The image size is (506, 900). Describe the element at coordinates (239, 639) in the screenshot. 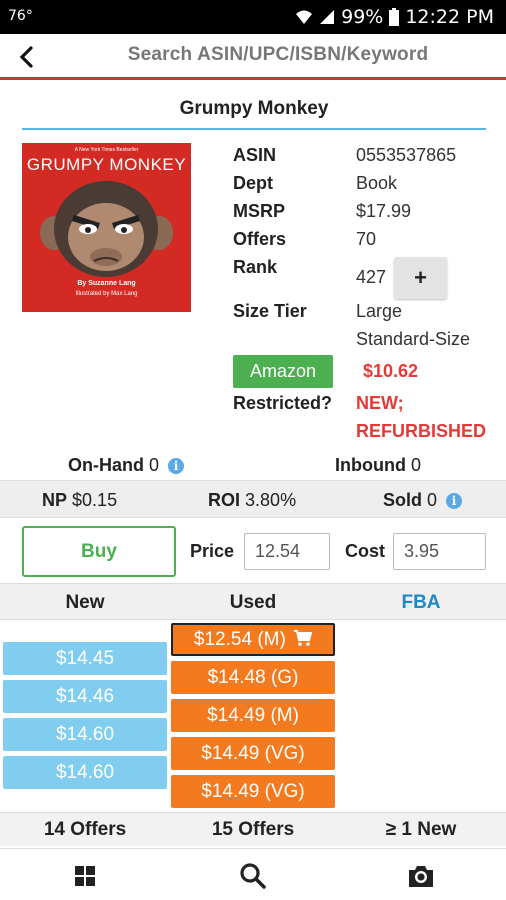

I see `used-offer-label: $12.54 (M)` at that location.